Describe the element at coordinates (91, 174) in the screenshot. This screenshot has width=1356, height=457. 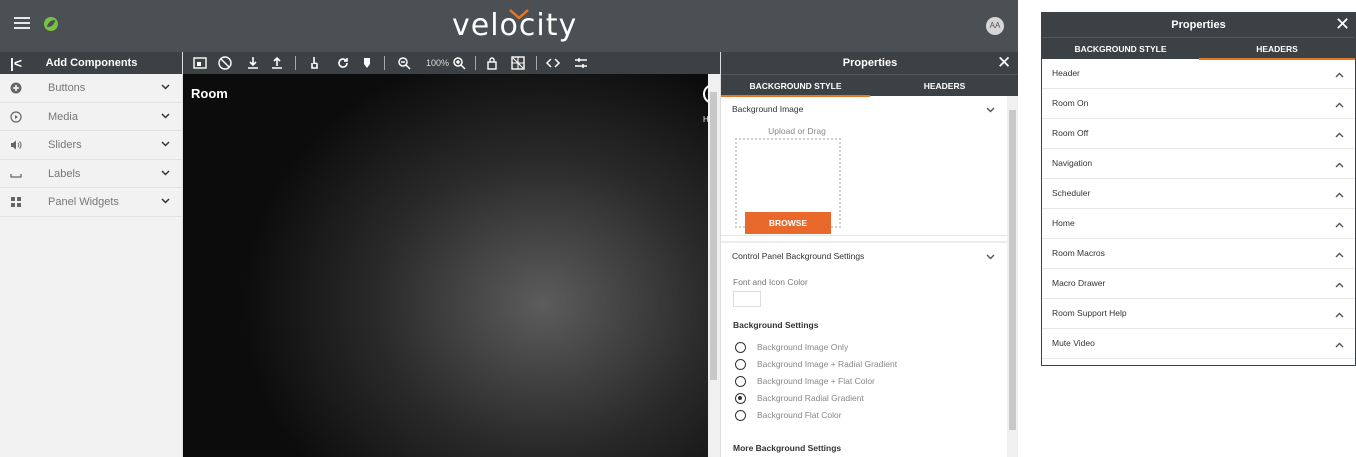
I see `component-category-labels: Labels` at that location.